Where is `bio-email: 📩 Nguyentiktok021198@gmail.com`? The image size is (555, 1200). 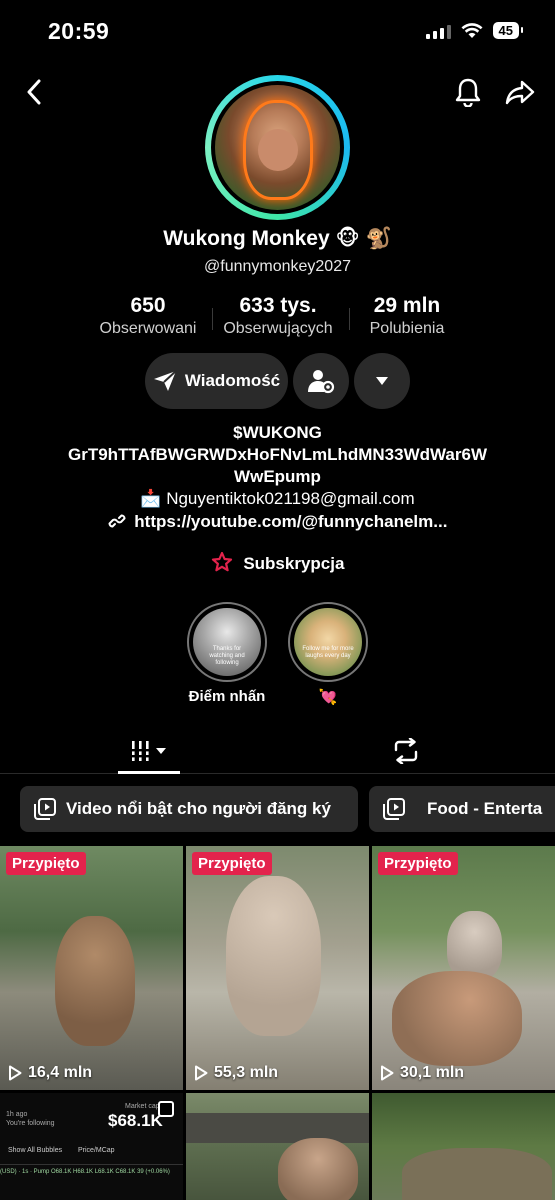
bio-email: 📩 Nguyentiktok021198@gmail.com is located at coordinates (277, 498).